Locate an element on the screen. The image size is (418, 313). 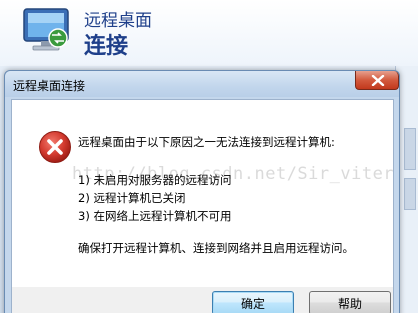
help-button: 帮助 is located at coordinates (350, 302).